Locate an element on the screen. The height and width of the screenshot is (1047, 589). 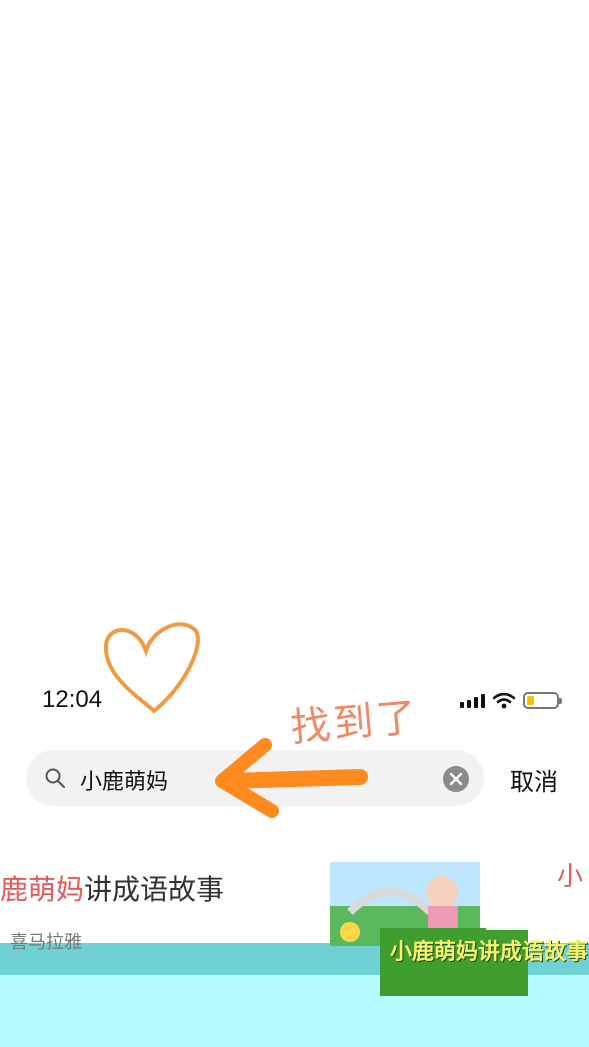
result-side-text: 小 is located at coordinates (570, 877).